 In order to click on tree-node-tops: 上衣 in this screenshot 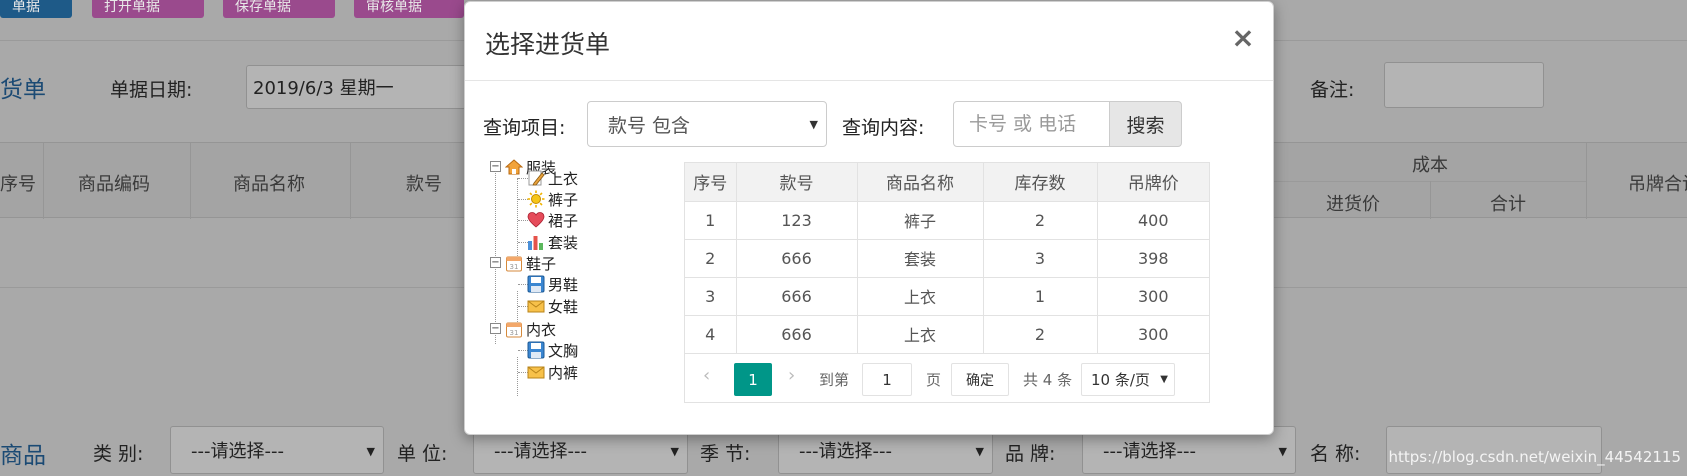, I will do `click(552, 178)`.